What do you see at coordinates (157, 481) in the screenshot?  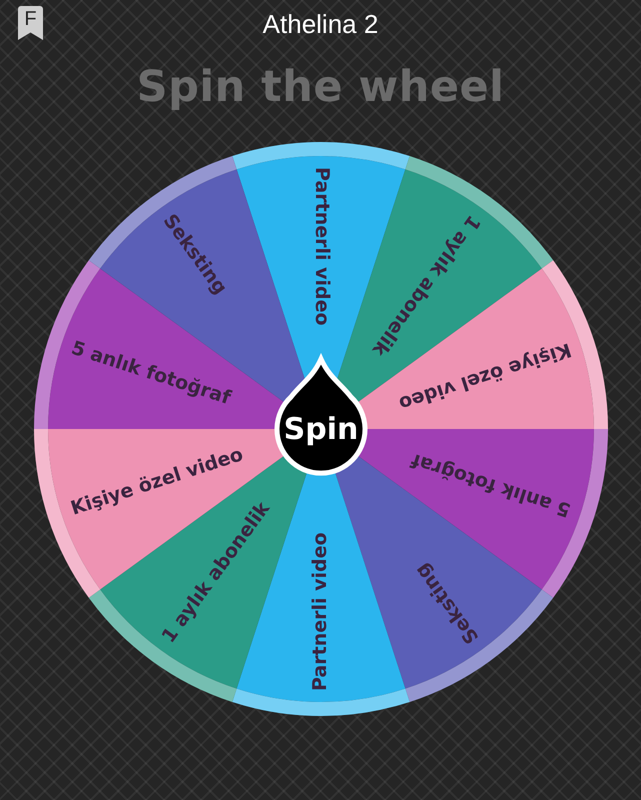 I see `segment-label: Kişiye özel video` at bounding box center [157, 481].